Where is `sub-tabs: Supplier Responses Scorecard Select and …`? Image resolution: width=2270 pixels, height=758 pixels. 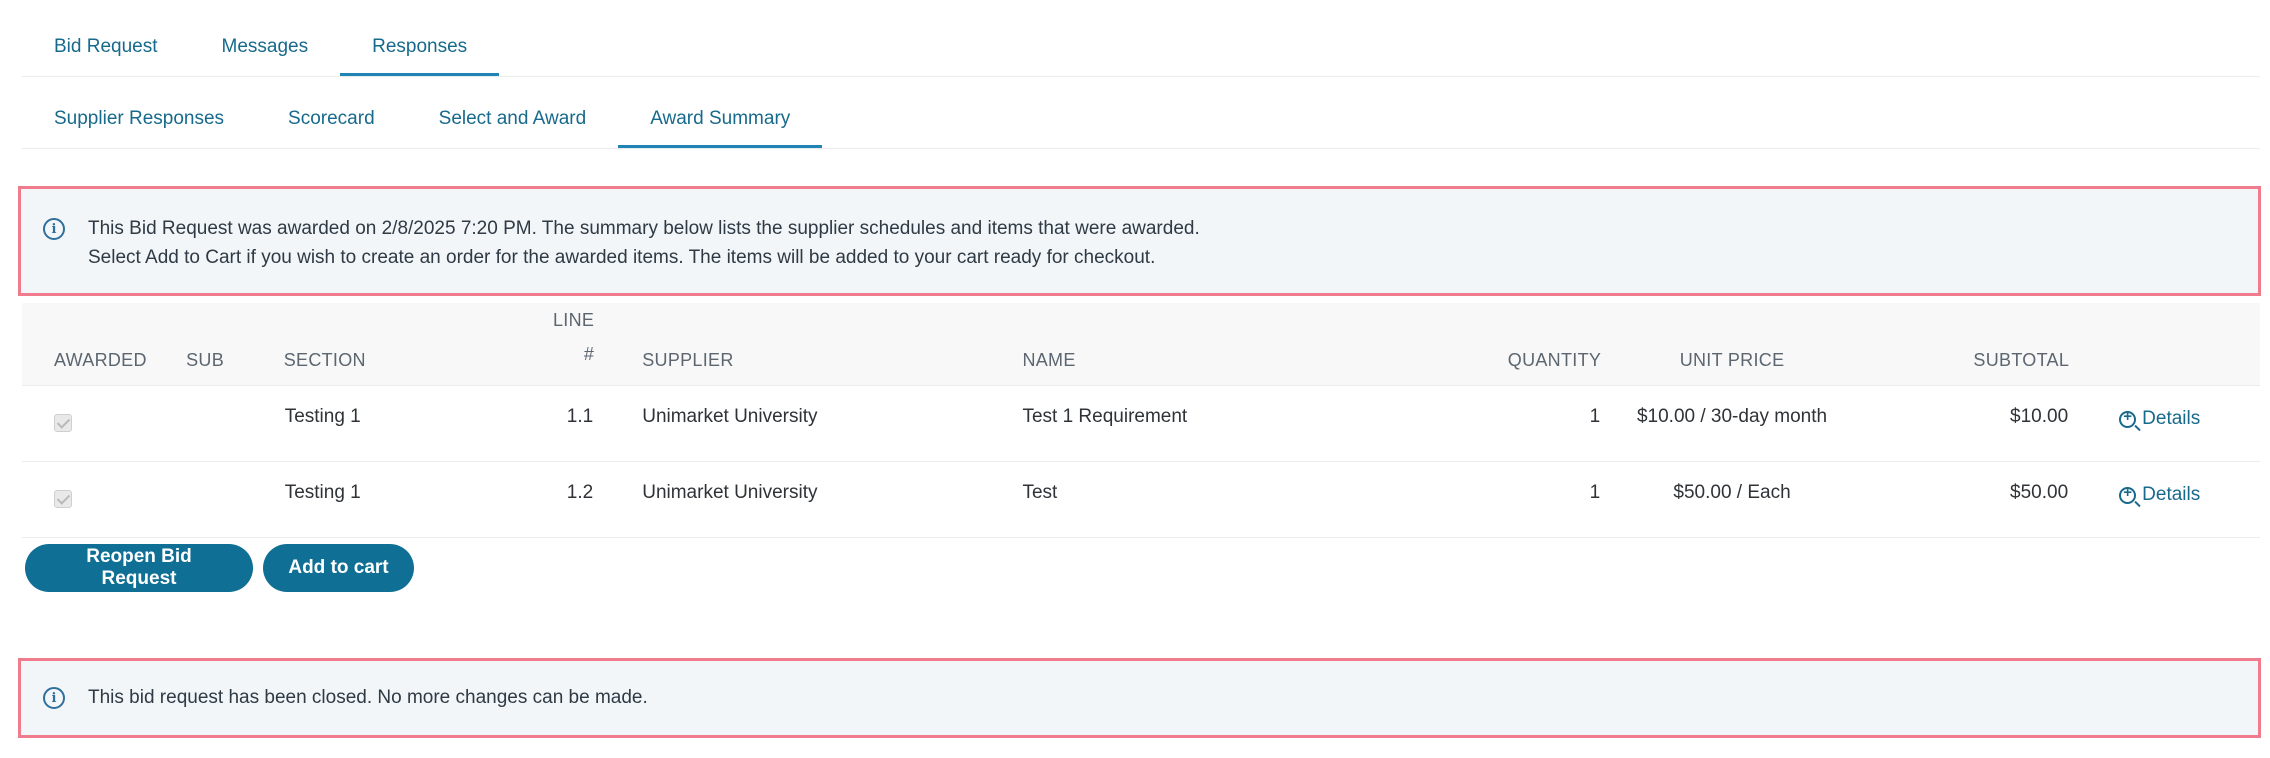 sub-tabs: Supplier Responses Scorecard Select and … is located at coordinates (1141, 120).